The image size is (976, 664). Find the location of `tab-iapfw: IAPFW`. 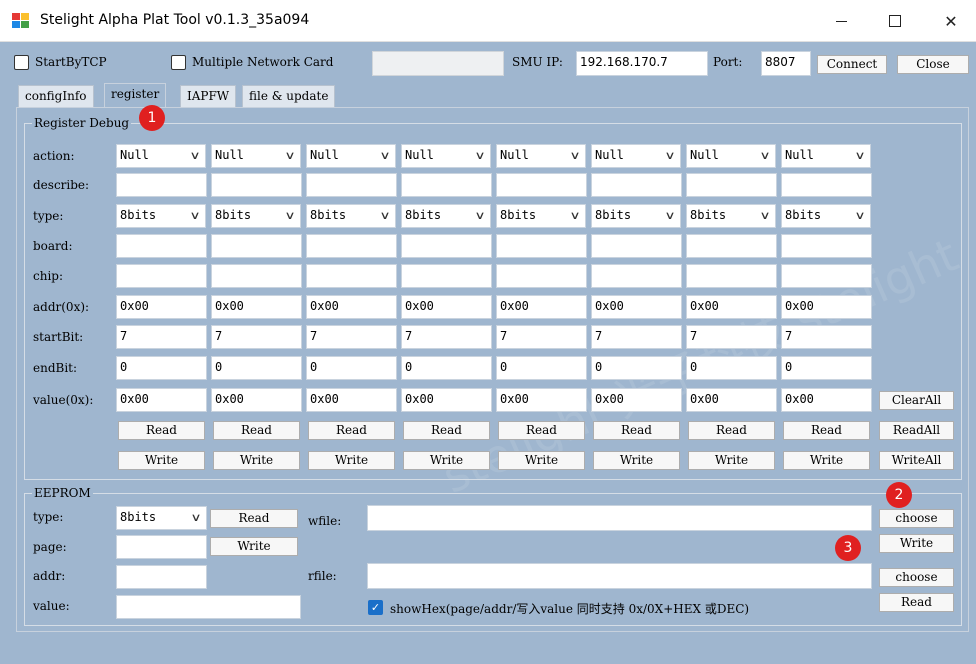

tab-iapfw: IAPFW is located at coordinates (208, 96).